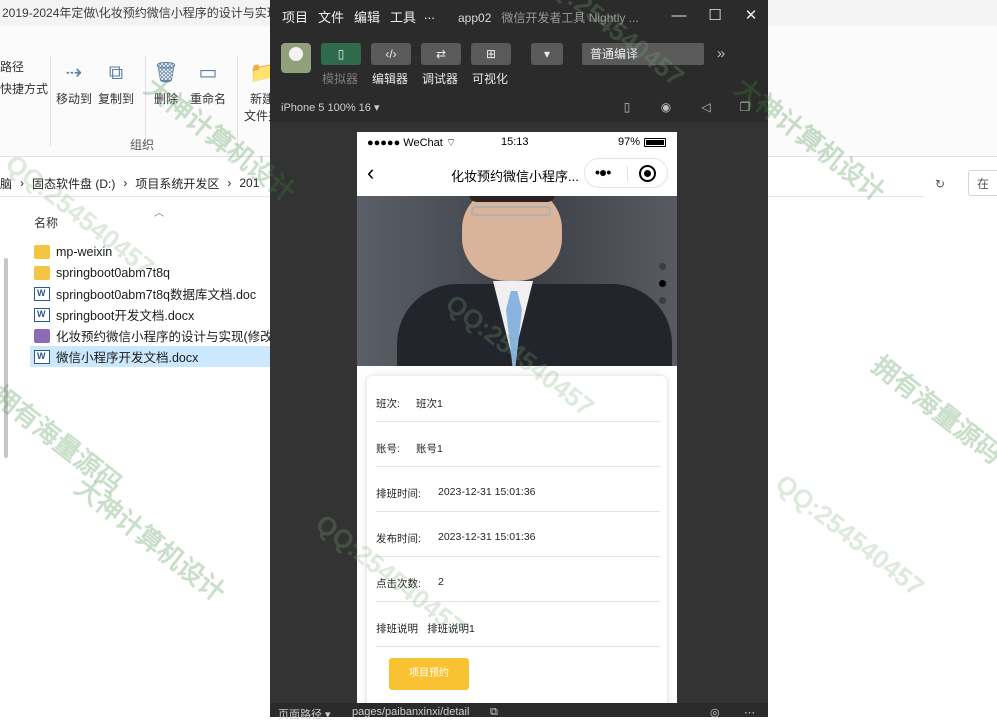 The width and height of the screenshot is (997, 722). What do you see at coordinates (330, 107) in the screenshot?
I see `device-selector: iPhone 5 100% 16 ▾` at bounding box center [330, 107].